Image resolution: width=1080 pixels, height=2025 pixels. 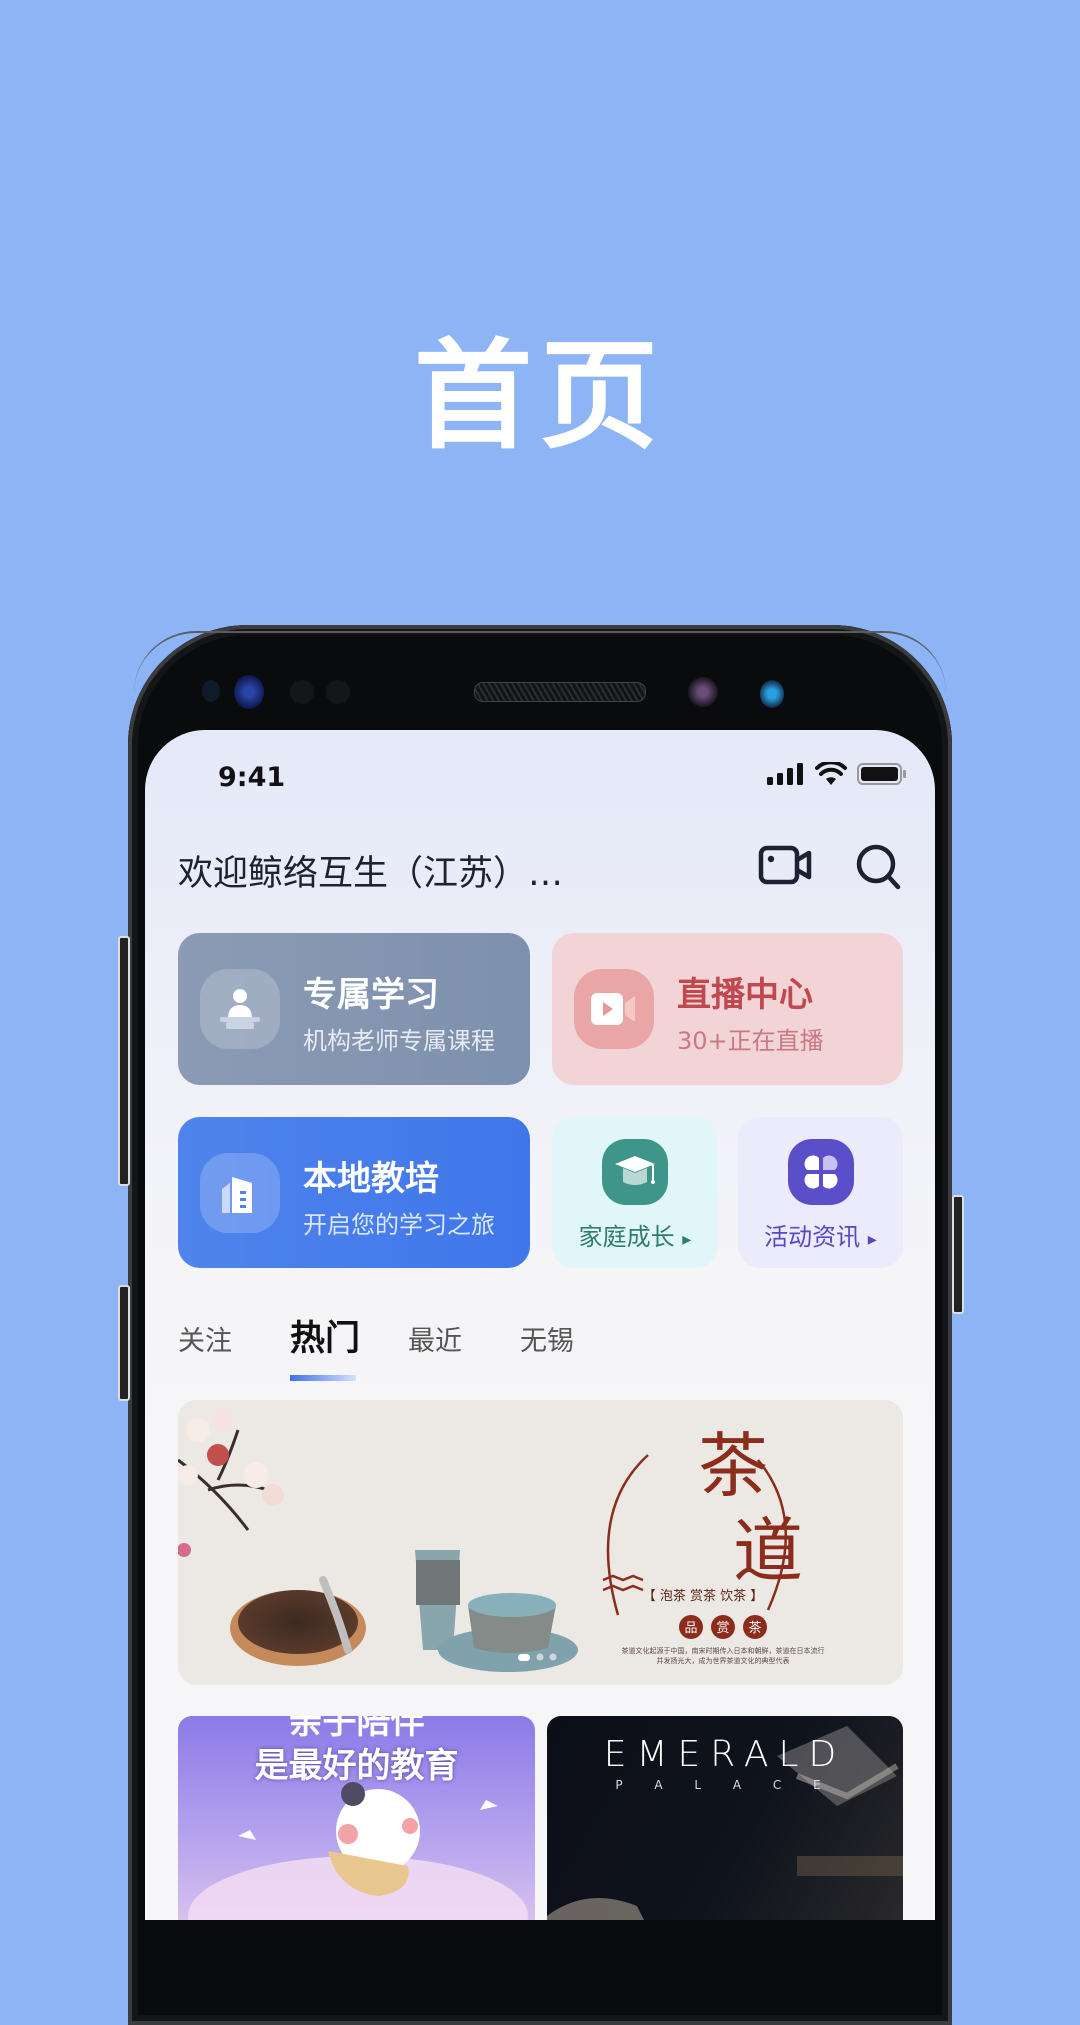 I want to click on video-camera-icon, so click(x=786, y=866).